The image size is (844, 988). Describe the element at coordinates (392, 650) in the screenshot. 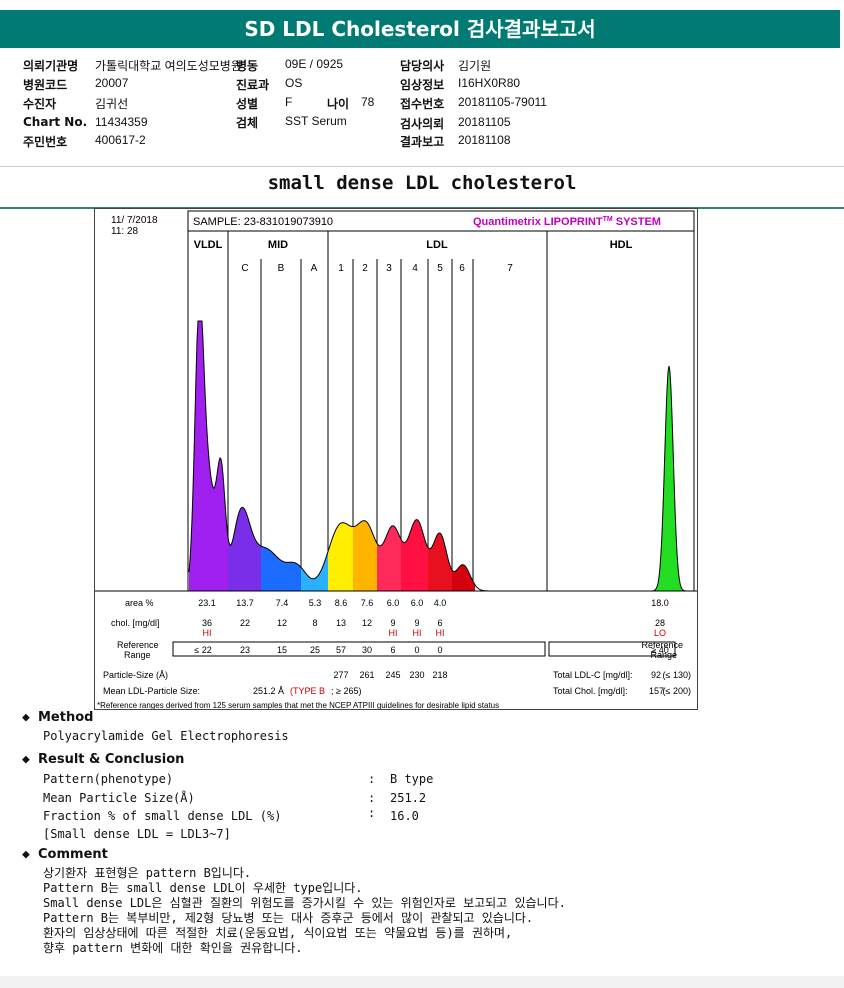

I see `ref-value: 6` at that location.